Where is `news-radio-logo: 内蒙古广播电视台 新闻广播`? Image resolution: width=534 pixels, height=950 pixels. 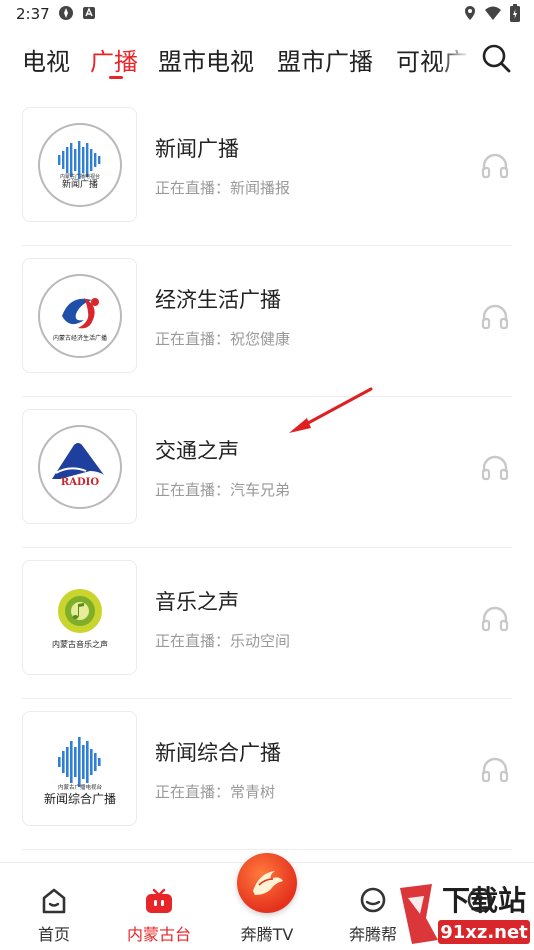 news-radio-logo: 内蒙古广播电视台 新闻广播 is located at coordinates (79, 164).